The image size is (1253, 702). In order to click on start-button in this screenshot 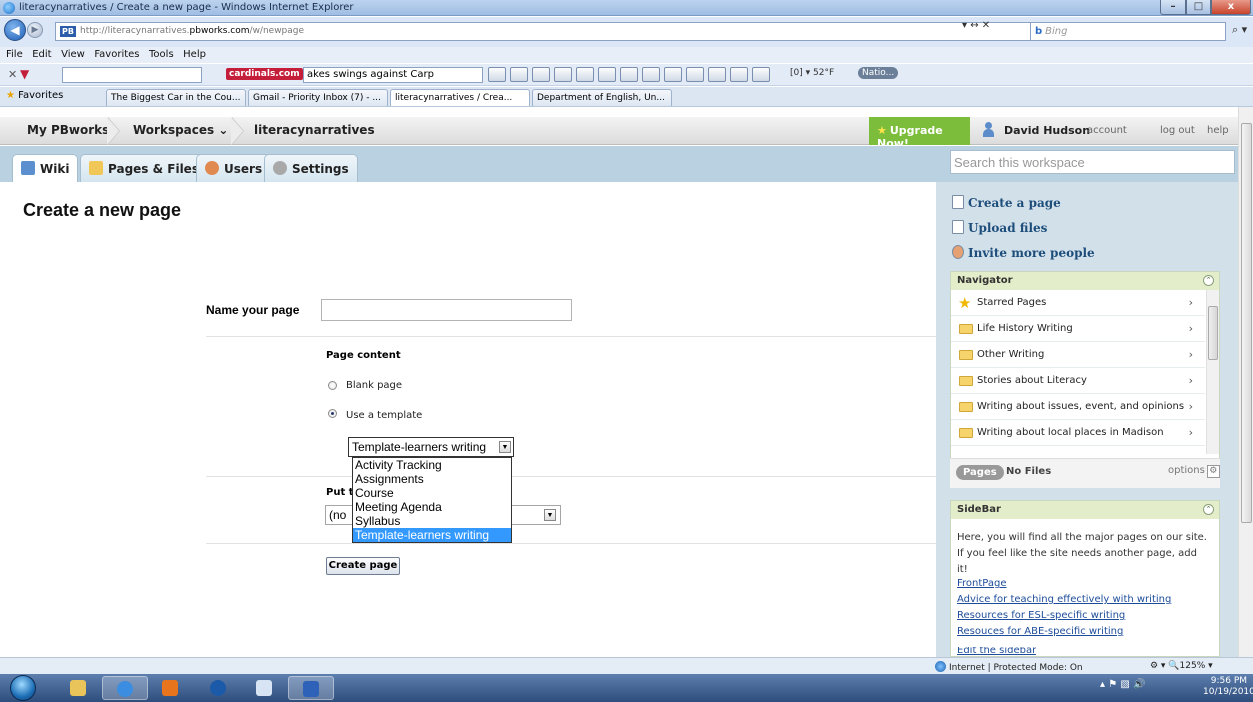, I will do `click(23, 688)`.